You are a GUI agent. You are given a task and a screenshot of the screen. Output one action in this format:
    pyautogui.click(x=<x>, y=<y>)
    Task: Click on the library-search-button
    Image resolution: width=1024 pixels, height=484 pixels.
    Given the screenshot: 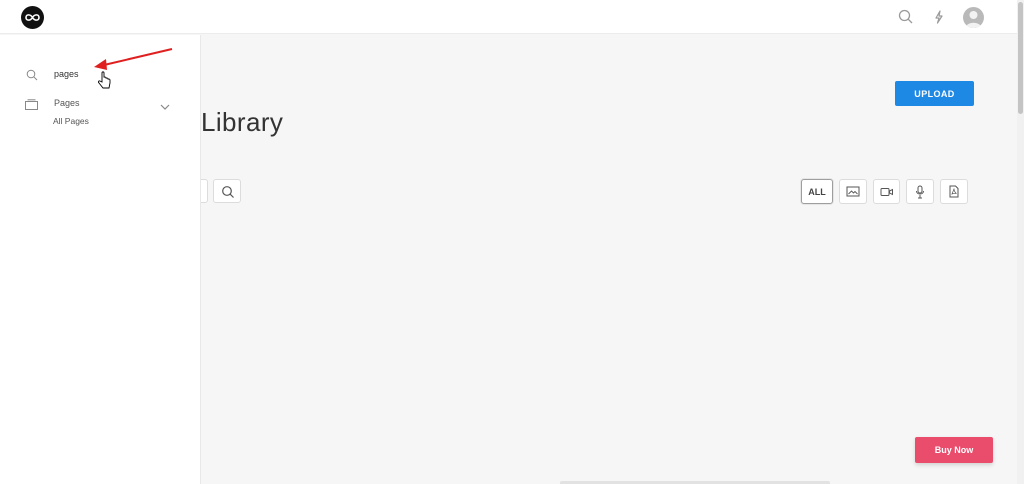 What is the action you would take?
    pyautogui.click(x=227, y=191)
    